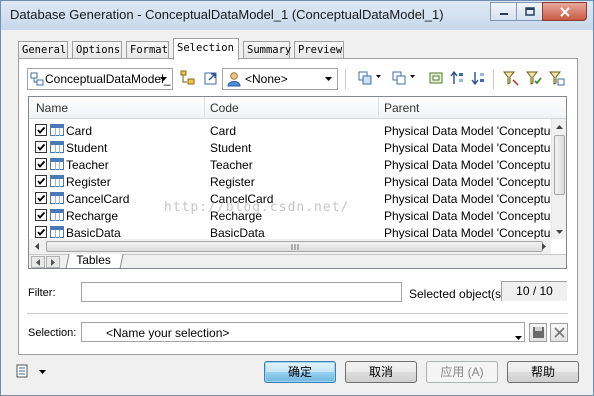  Describe the element at coordinates (224, 108) in the screenshot. I see `column-header-code: Code` at that location.